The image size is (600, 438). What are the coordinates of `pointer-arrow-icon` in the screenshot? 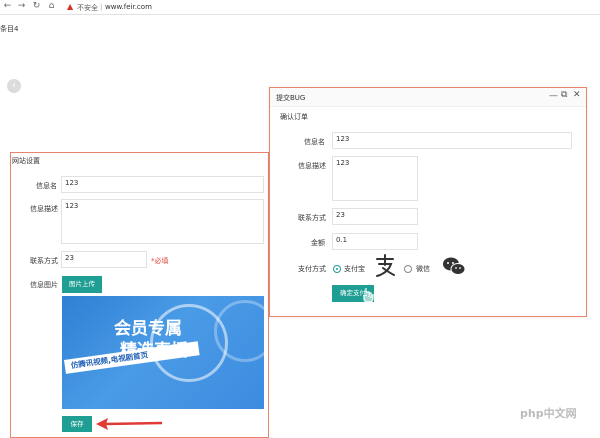 It's located at (129, 424).